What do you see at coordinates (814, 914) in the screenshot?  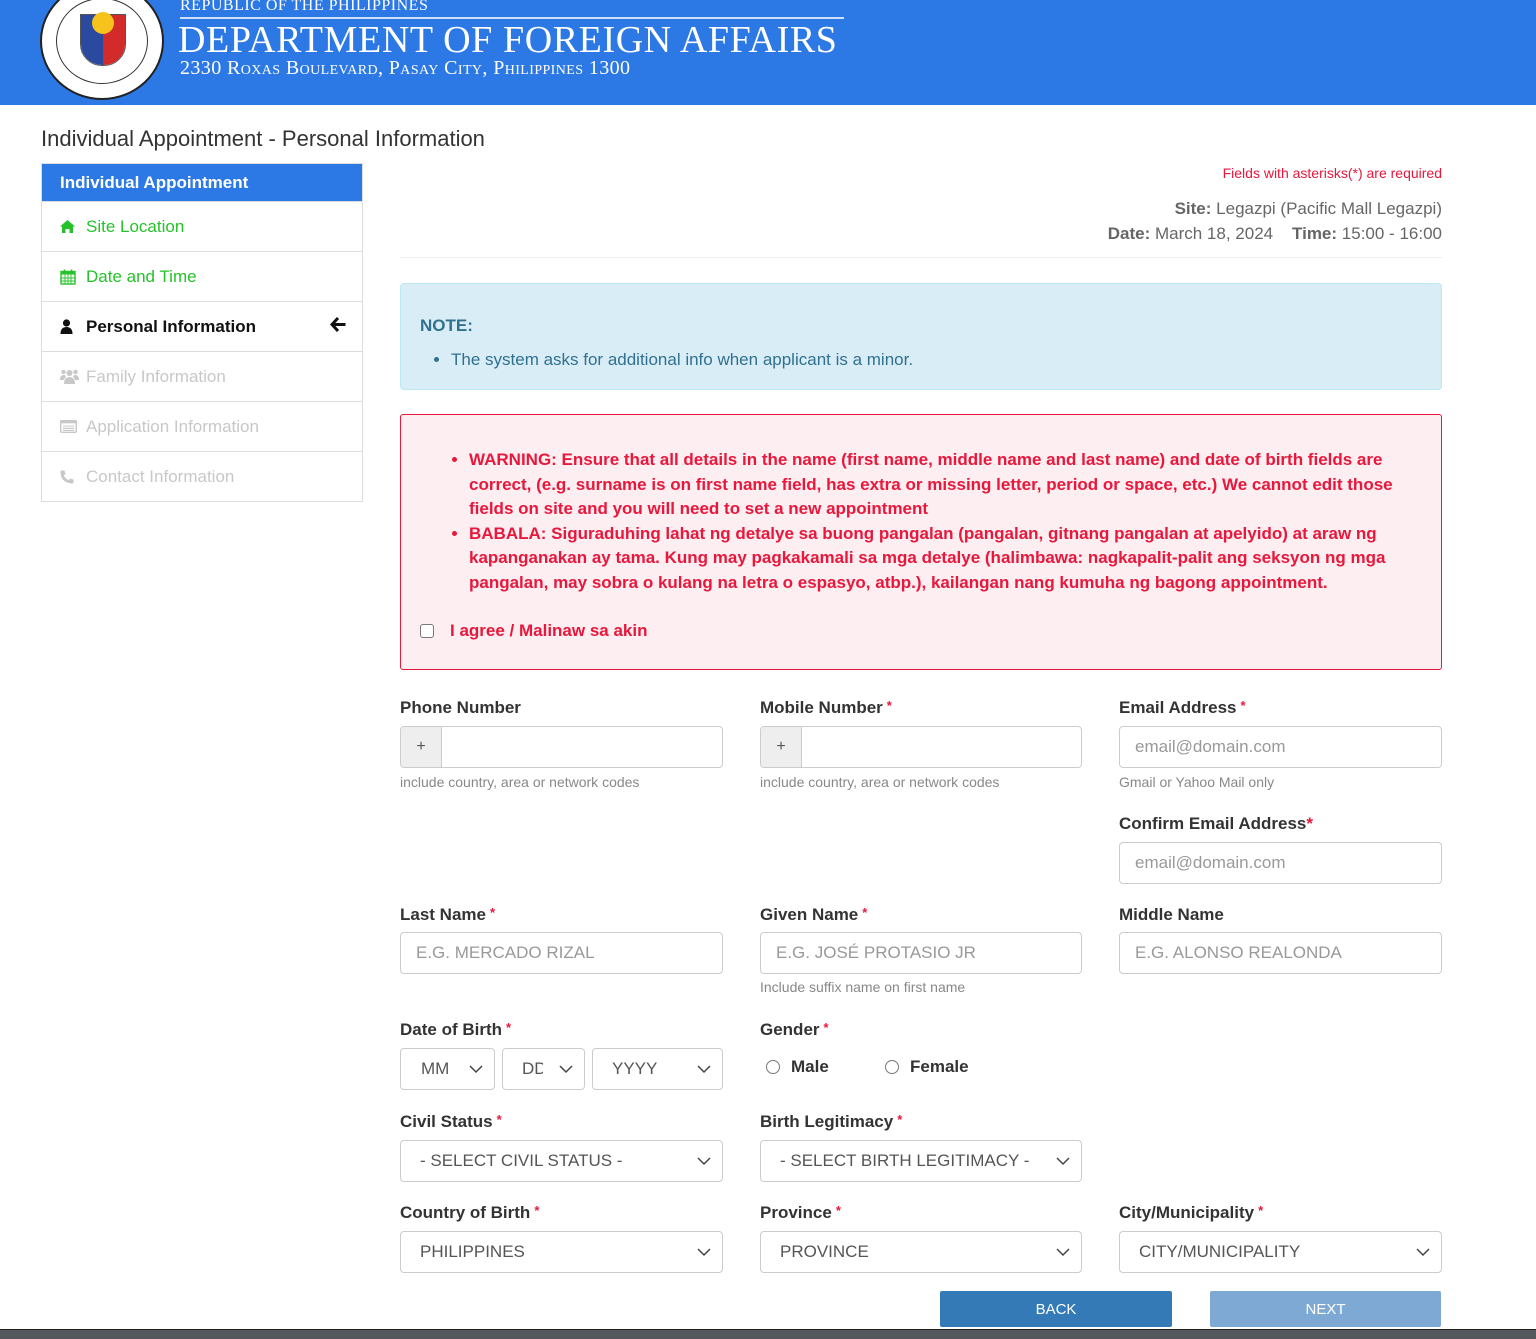 I see `given-name-label: Given Name *` at bounding box center [814, 914].